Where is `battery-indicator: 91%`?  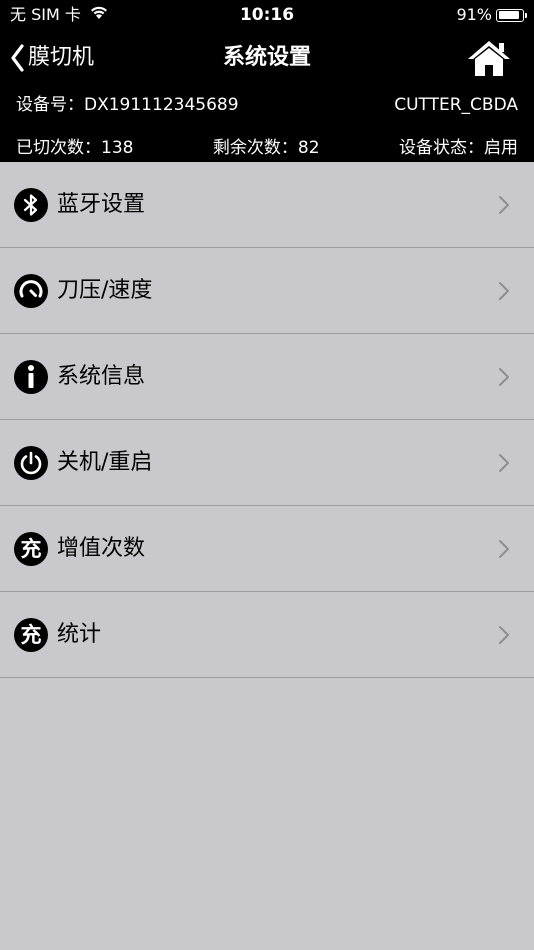
battery-indicator: 91% is located at coordinates (491, 15).